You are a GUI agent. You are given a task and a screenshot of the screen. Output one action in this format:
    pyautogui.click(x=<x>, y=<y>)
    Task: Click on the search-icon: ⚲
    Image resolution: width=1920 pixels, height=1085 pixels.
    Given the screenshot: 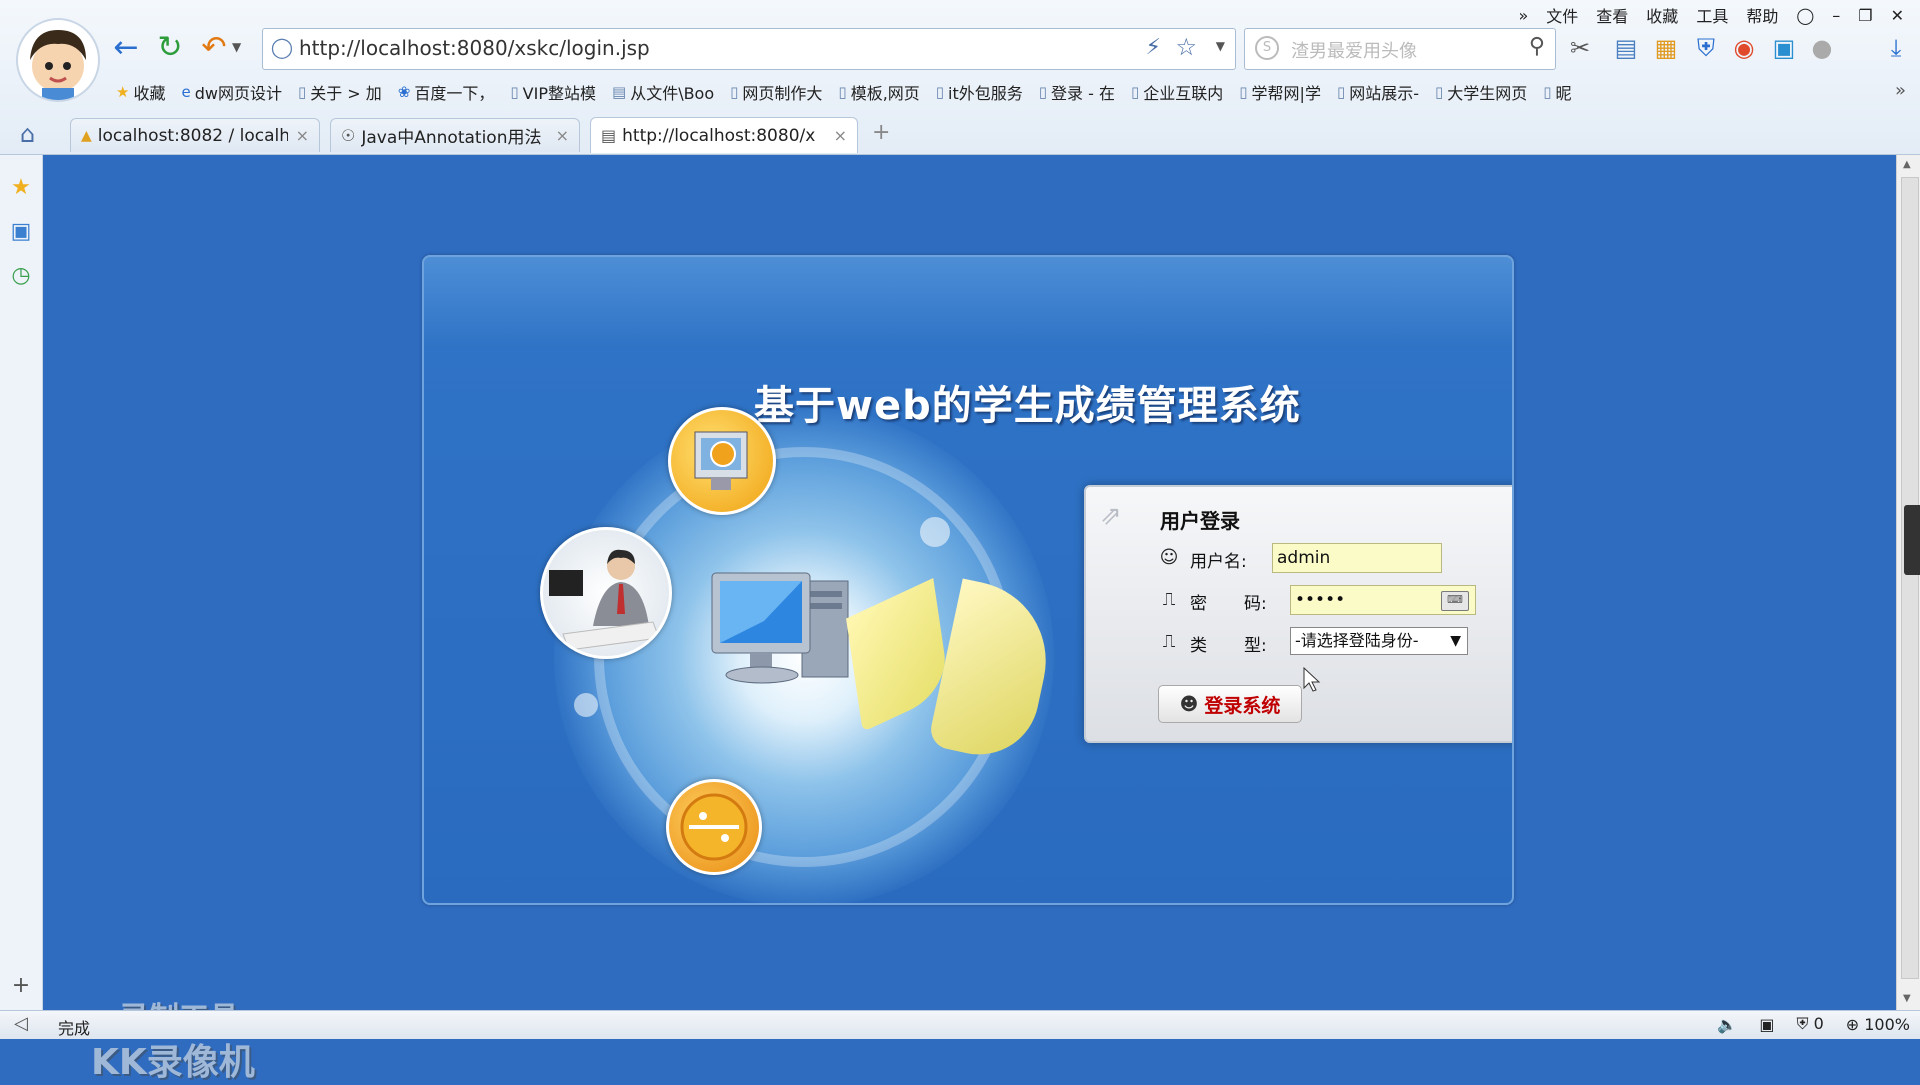 What is the action you would take?
    pyautogui.click(x=1537, y=46)
    